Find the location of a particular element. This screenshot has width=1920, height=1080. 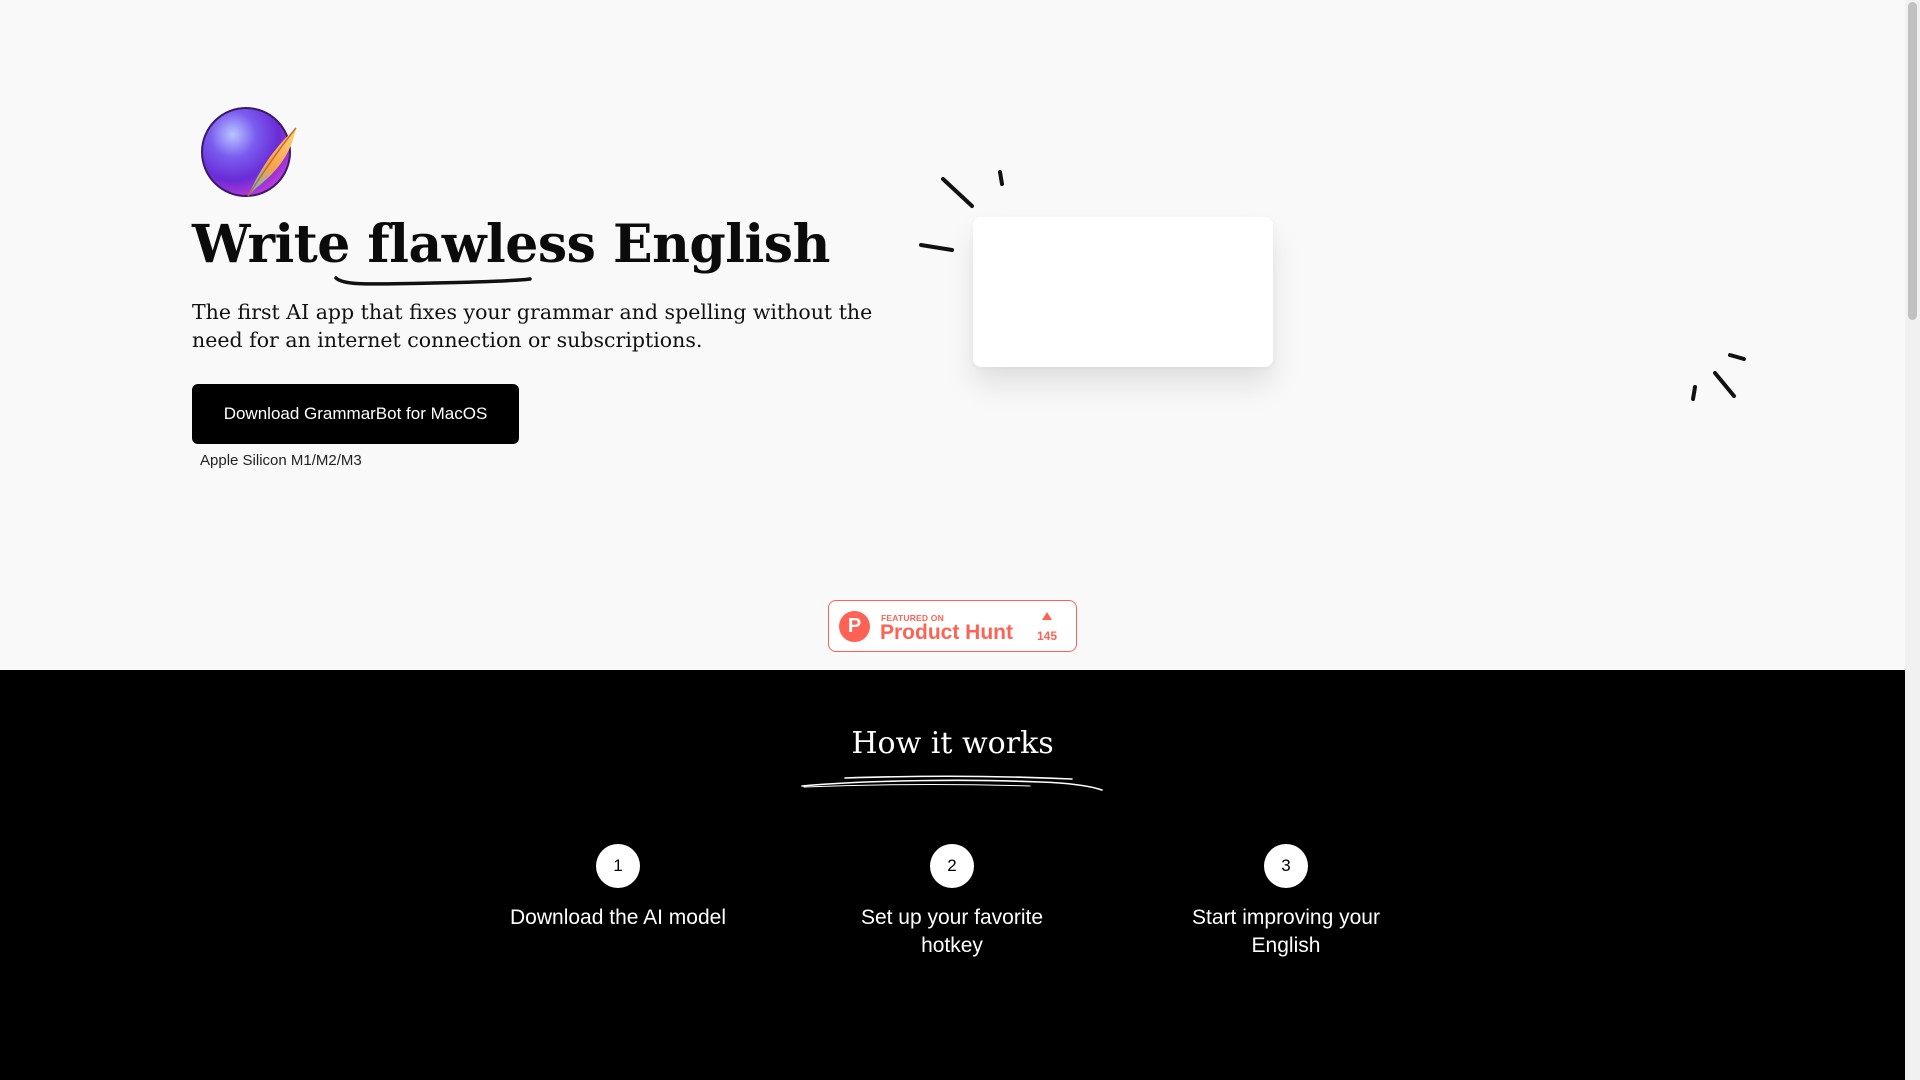

headline-underline is located at coordinates (433, 281).